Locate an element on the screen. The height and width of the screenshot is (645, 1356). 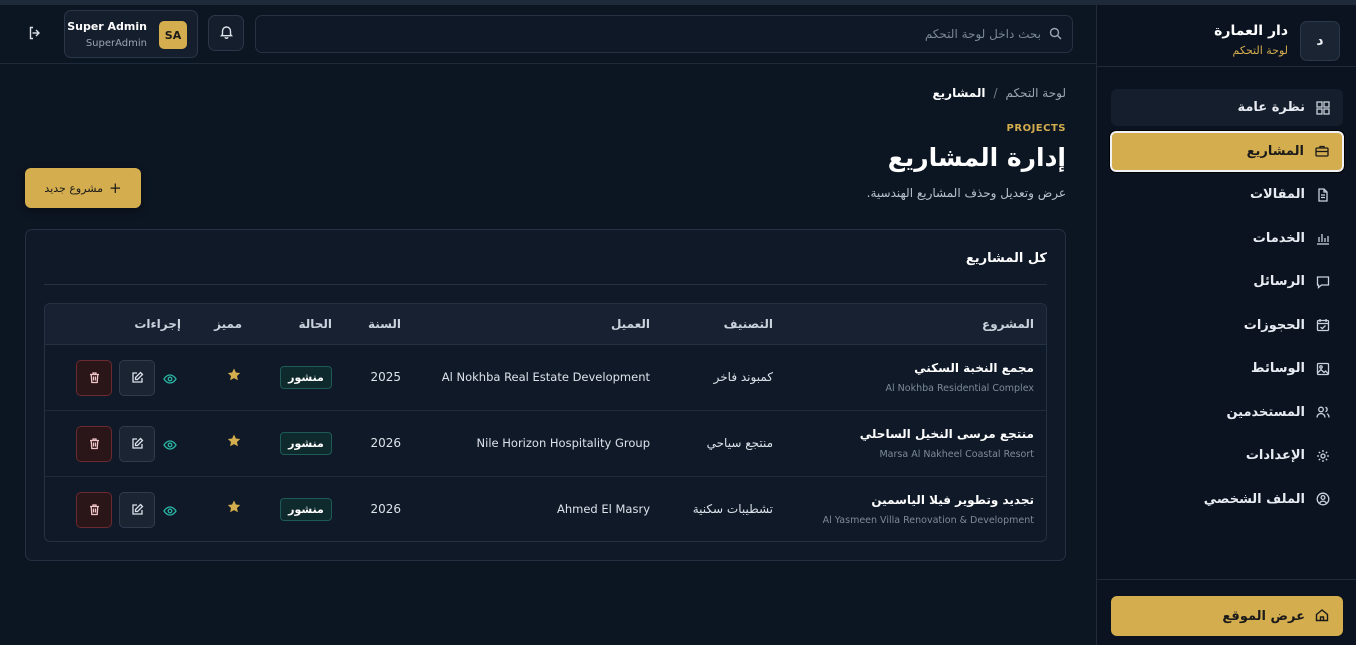
column-header-year: السنة is located at coordinates (384, 324).